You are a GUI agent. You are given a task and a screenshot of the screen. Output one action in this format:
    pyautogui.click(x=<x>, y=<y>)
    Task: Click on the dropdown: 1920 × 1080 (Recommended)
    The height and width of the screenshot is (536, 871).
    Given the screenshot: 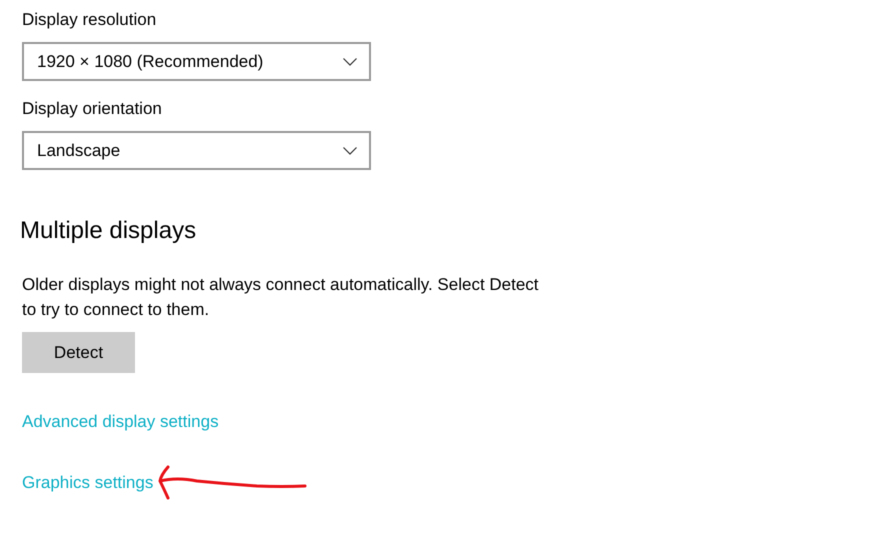 What is the action you would take?
    pyautogui.click(x=196, y=61)
    